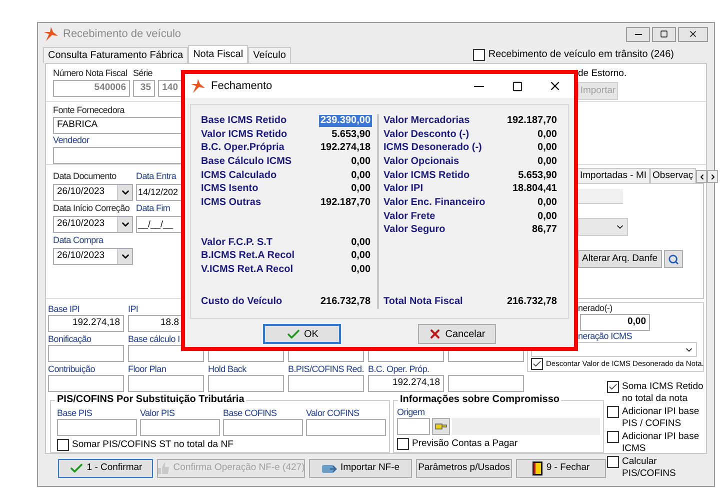 The height and width of the screenshot is (495, 725). Describe the element at coordinates (603, 227) in the screenshot. I see `dropdown-field` at that location.